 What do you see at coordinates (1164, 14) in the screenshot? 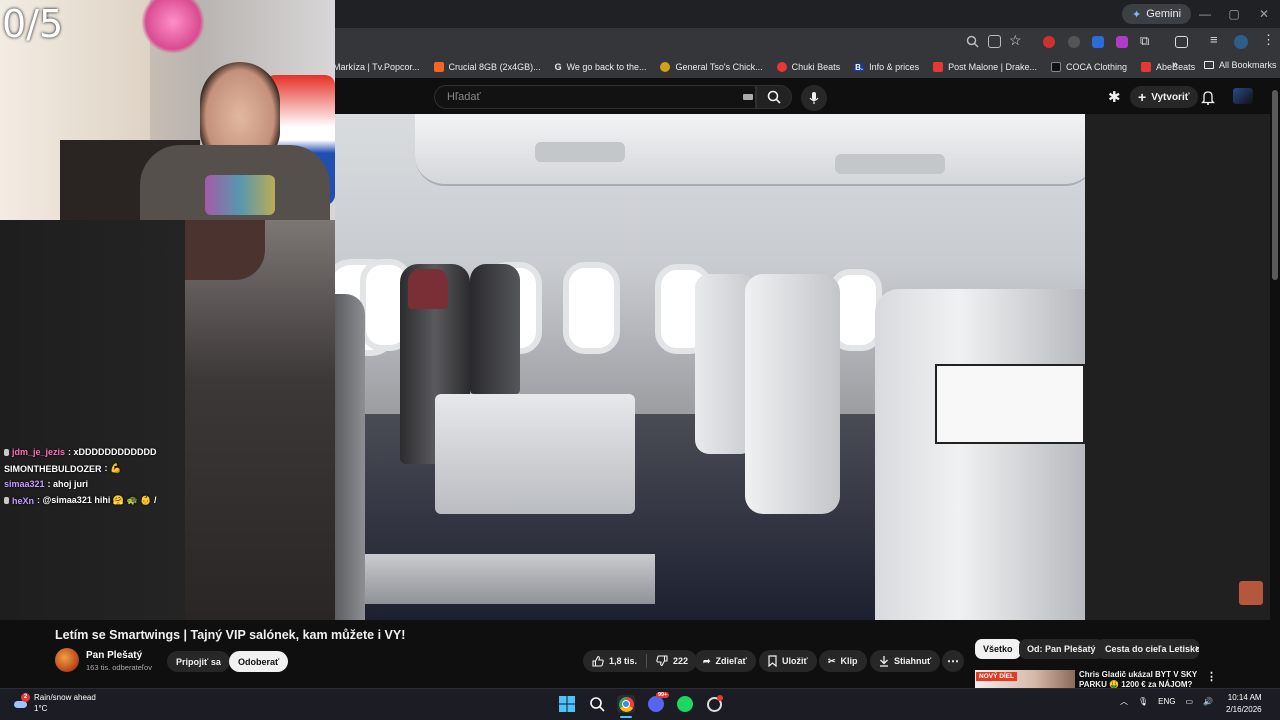
I see `gemini-label: Gemini` at bounding box center [1164, 14].